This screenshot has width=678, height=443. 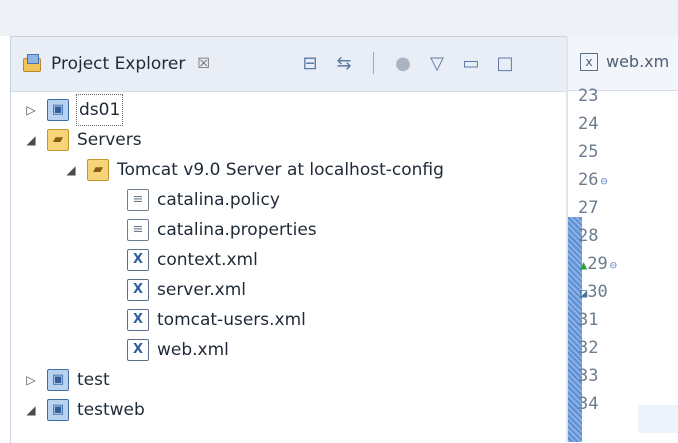 I want to click on tree-item-servers: ◢ ▰ Servers, so click(x=82, y=140).